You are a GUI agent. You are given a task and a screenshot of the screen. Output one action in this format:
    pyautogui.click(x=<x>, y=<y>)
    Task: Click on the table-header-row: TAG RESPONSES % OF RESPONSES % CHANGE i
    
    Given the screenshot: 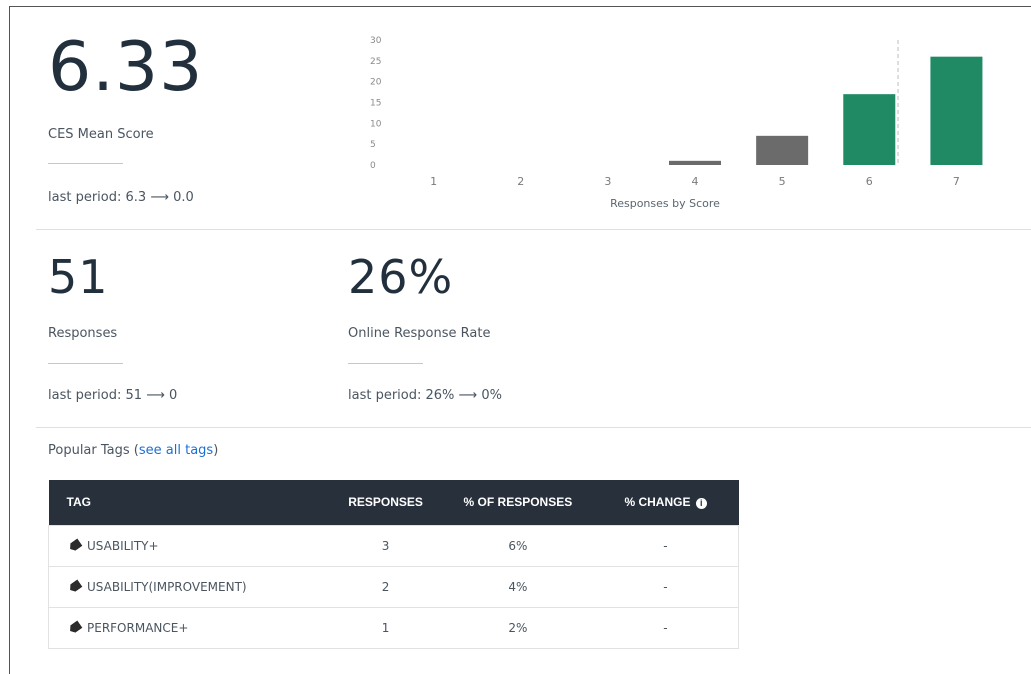 What is the action you would take?
    pyautogui.click(x=393, y=502)
    